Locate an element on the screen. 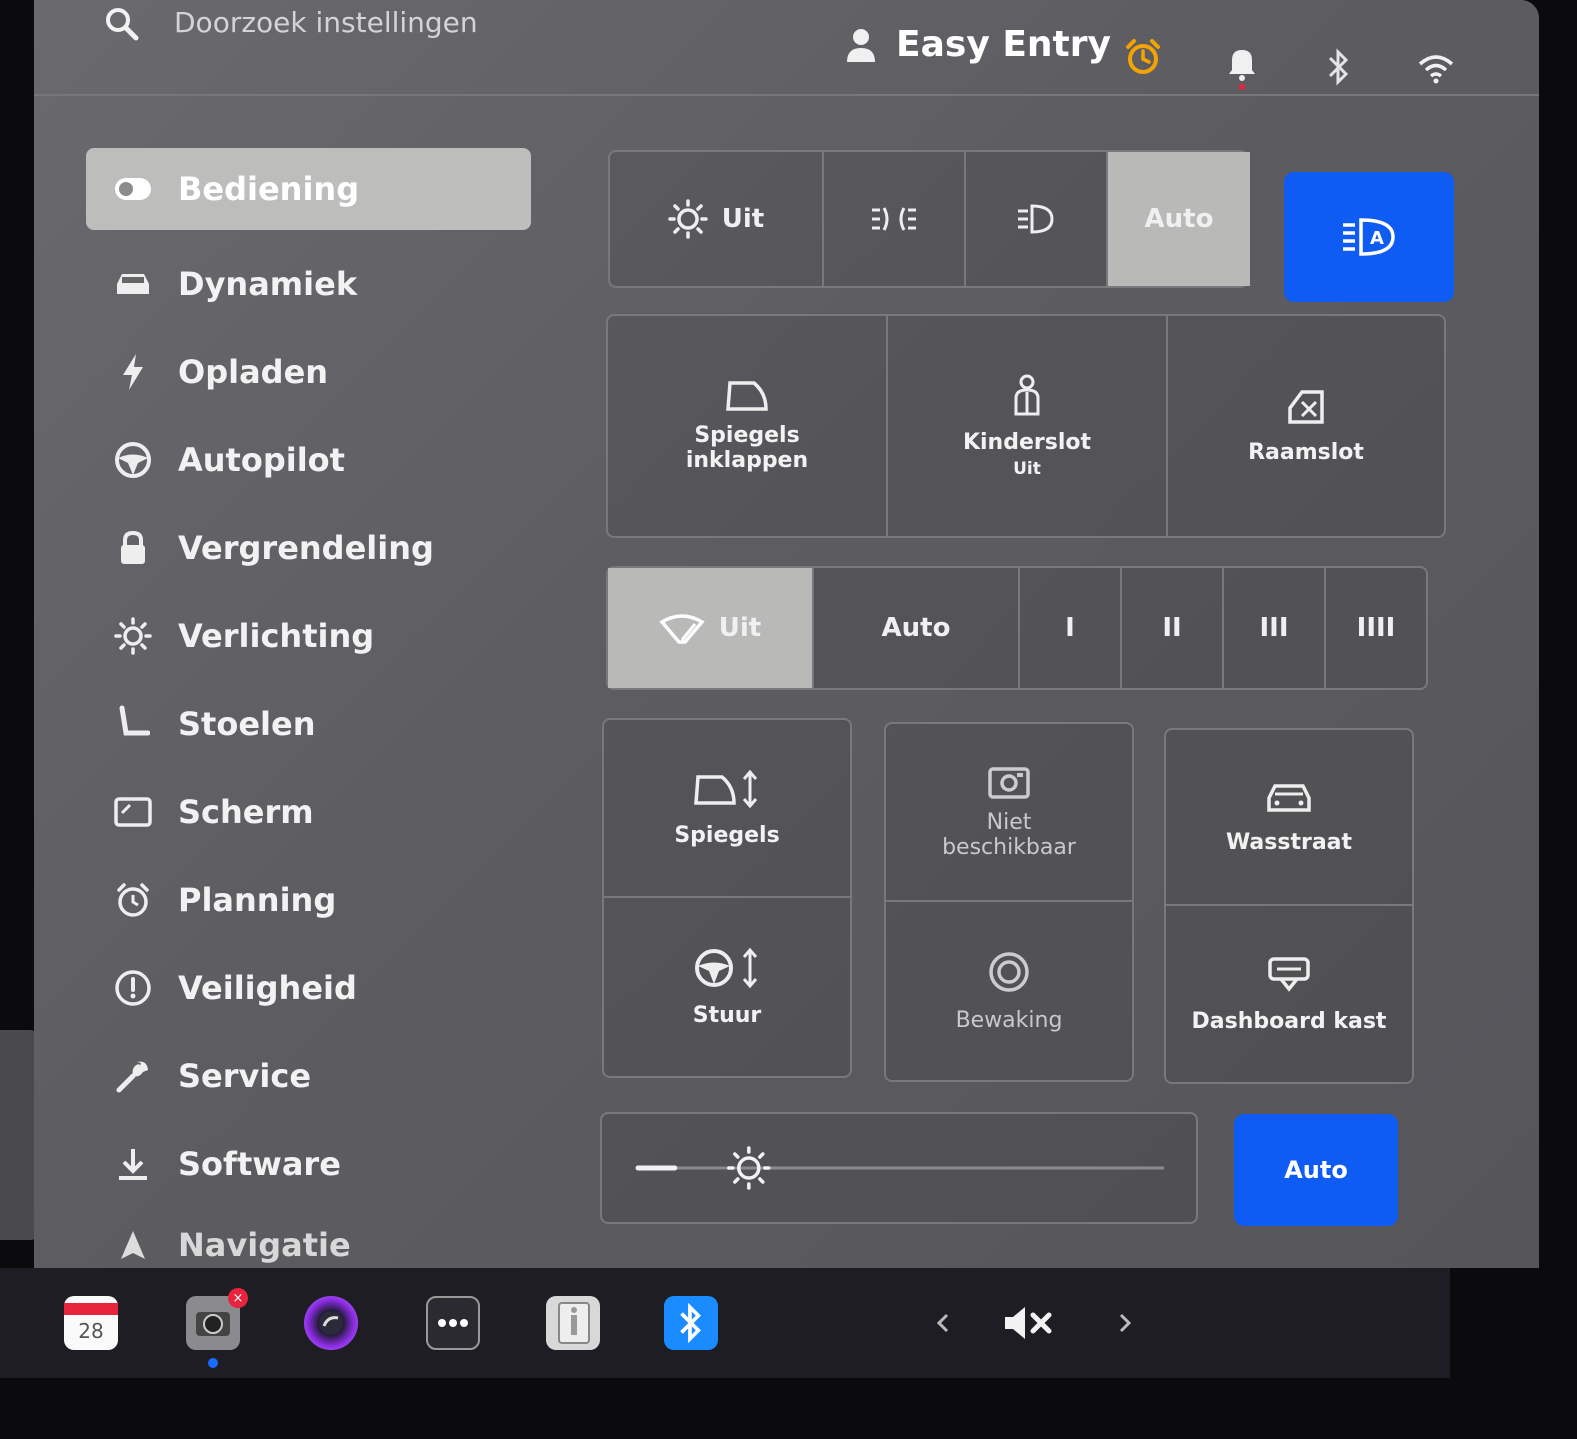 The height and width of the screenshot is (1439, 1577). sidebar-item-label: Dynamiek is located at coordinates (268, 284).